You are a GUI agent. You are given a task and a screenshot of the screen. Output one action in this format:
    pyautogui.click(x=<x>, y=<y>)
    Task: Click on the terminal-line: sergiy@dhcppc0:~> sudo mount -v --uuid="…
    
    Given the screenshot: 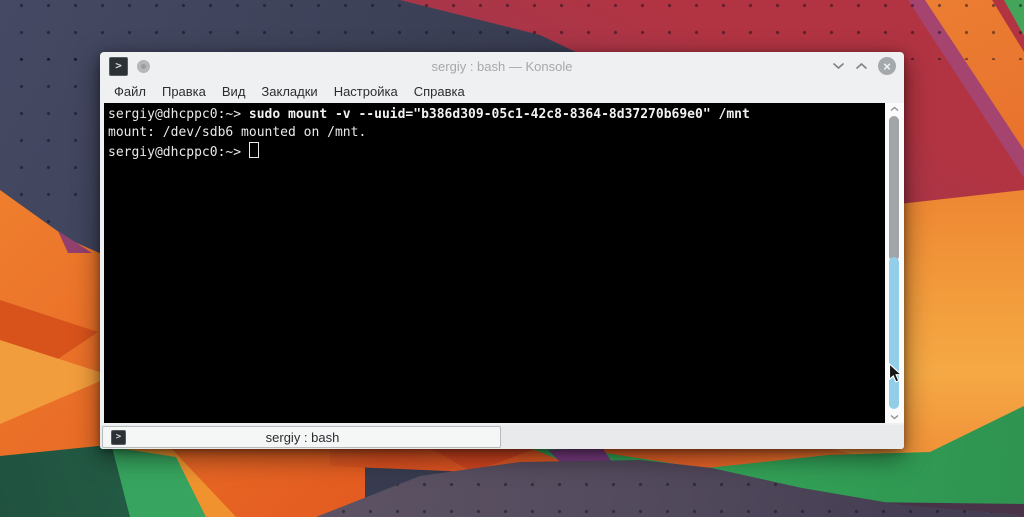 What is the action you would take?
    pyautogui.click(x=496, y=115)
    